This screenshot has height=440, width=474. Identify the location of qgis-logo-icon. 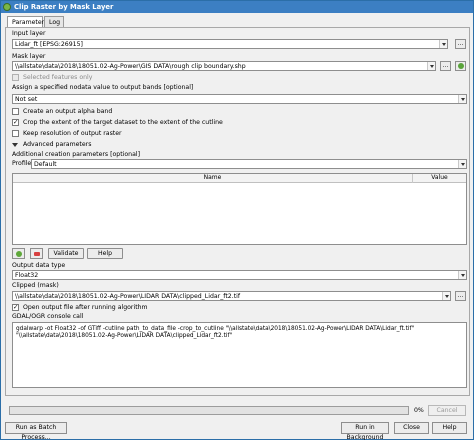
(7, 7).